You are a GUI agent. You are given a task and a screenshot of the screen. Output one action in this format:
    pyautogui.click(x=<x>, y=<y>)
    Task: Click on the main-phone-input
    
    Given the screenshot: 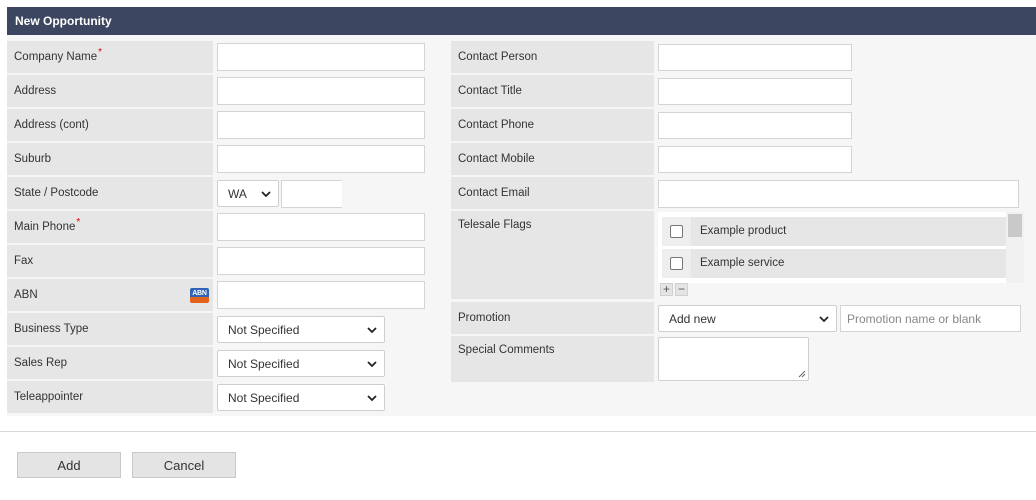 What is the action you would take?
    pyautogui.click(x=321, y=227)
    